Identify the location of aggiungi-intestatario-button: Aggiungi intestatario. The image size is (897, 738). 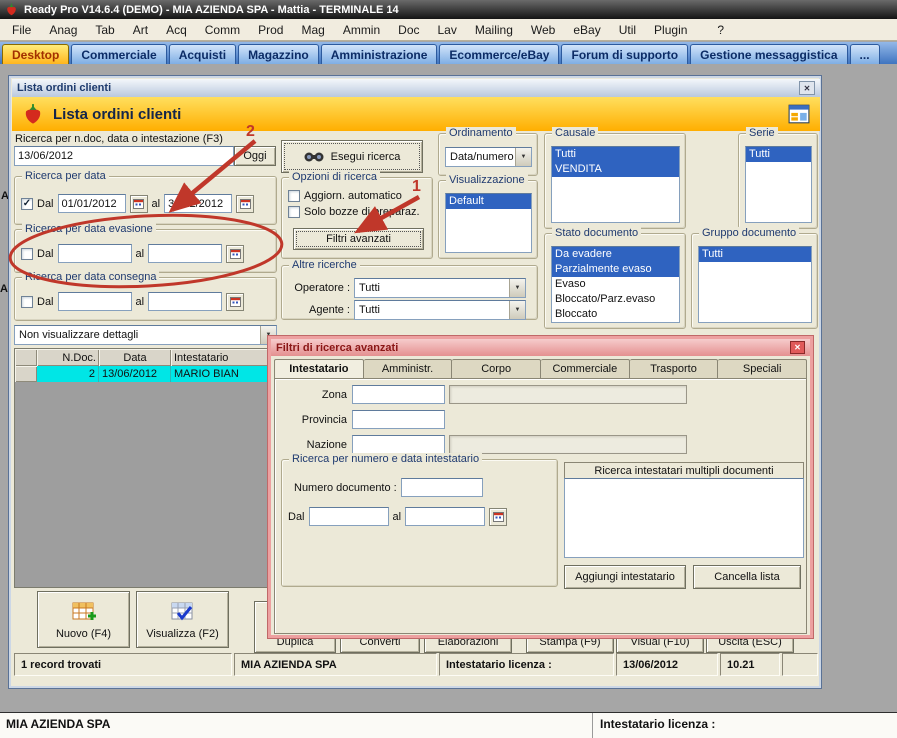
(625, 577).